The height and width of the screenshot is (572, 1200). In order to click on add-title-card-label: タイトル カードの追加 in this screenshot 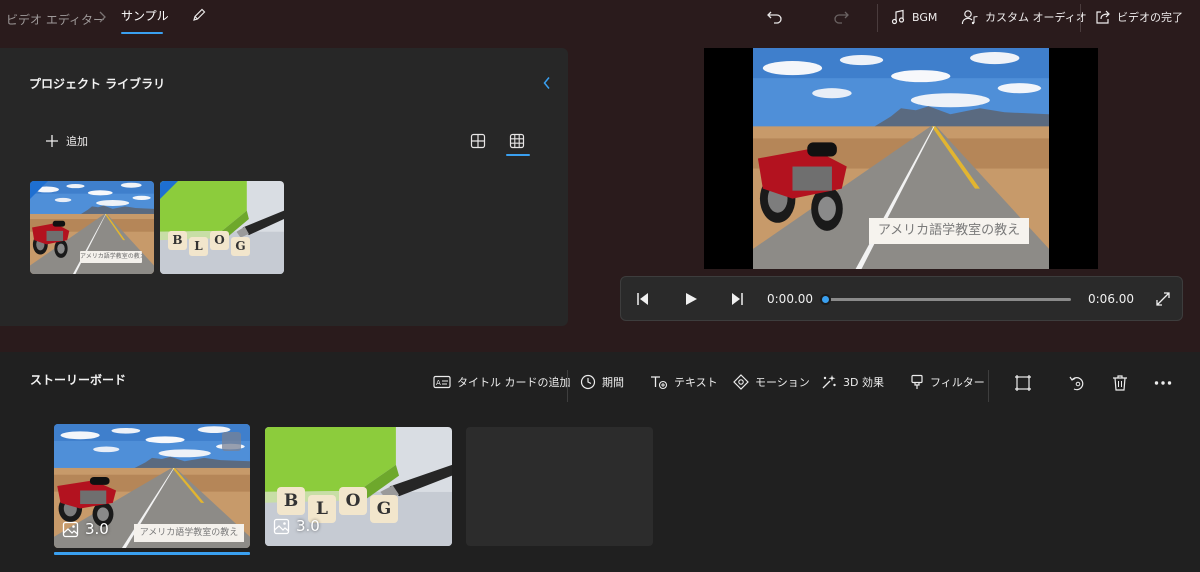, I will do `click(514, 382)`.